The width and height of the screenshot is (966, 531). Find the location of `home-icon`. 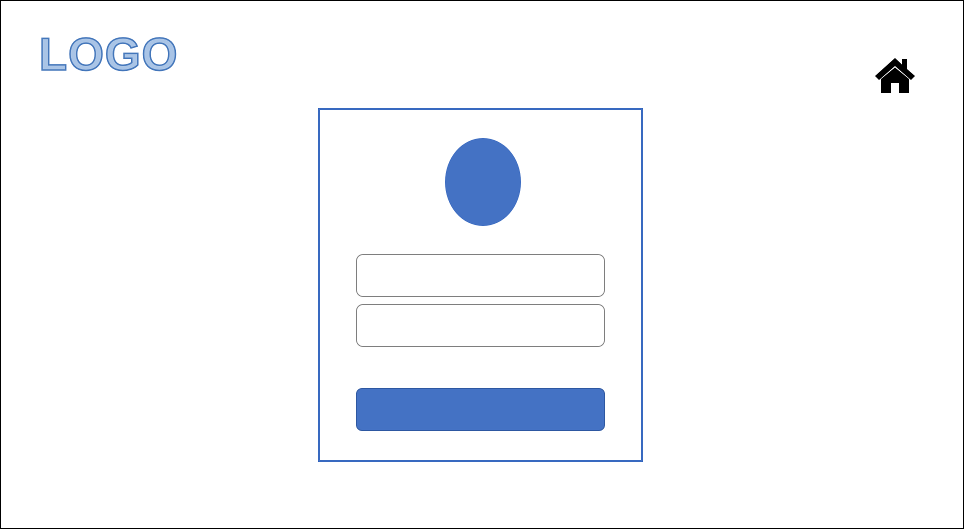

home-icon is located at coordinates (895, 75).